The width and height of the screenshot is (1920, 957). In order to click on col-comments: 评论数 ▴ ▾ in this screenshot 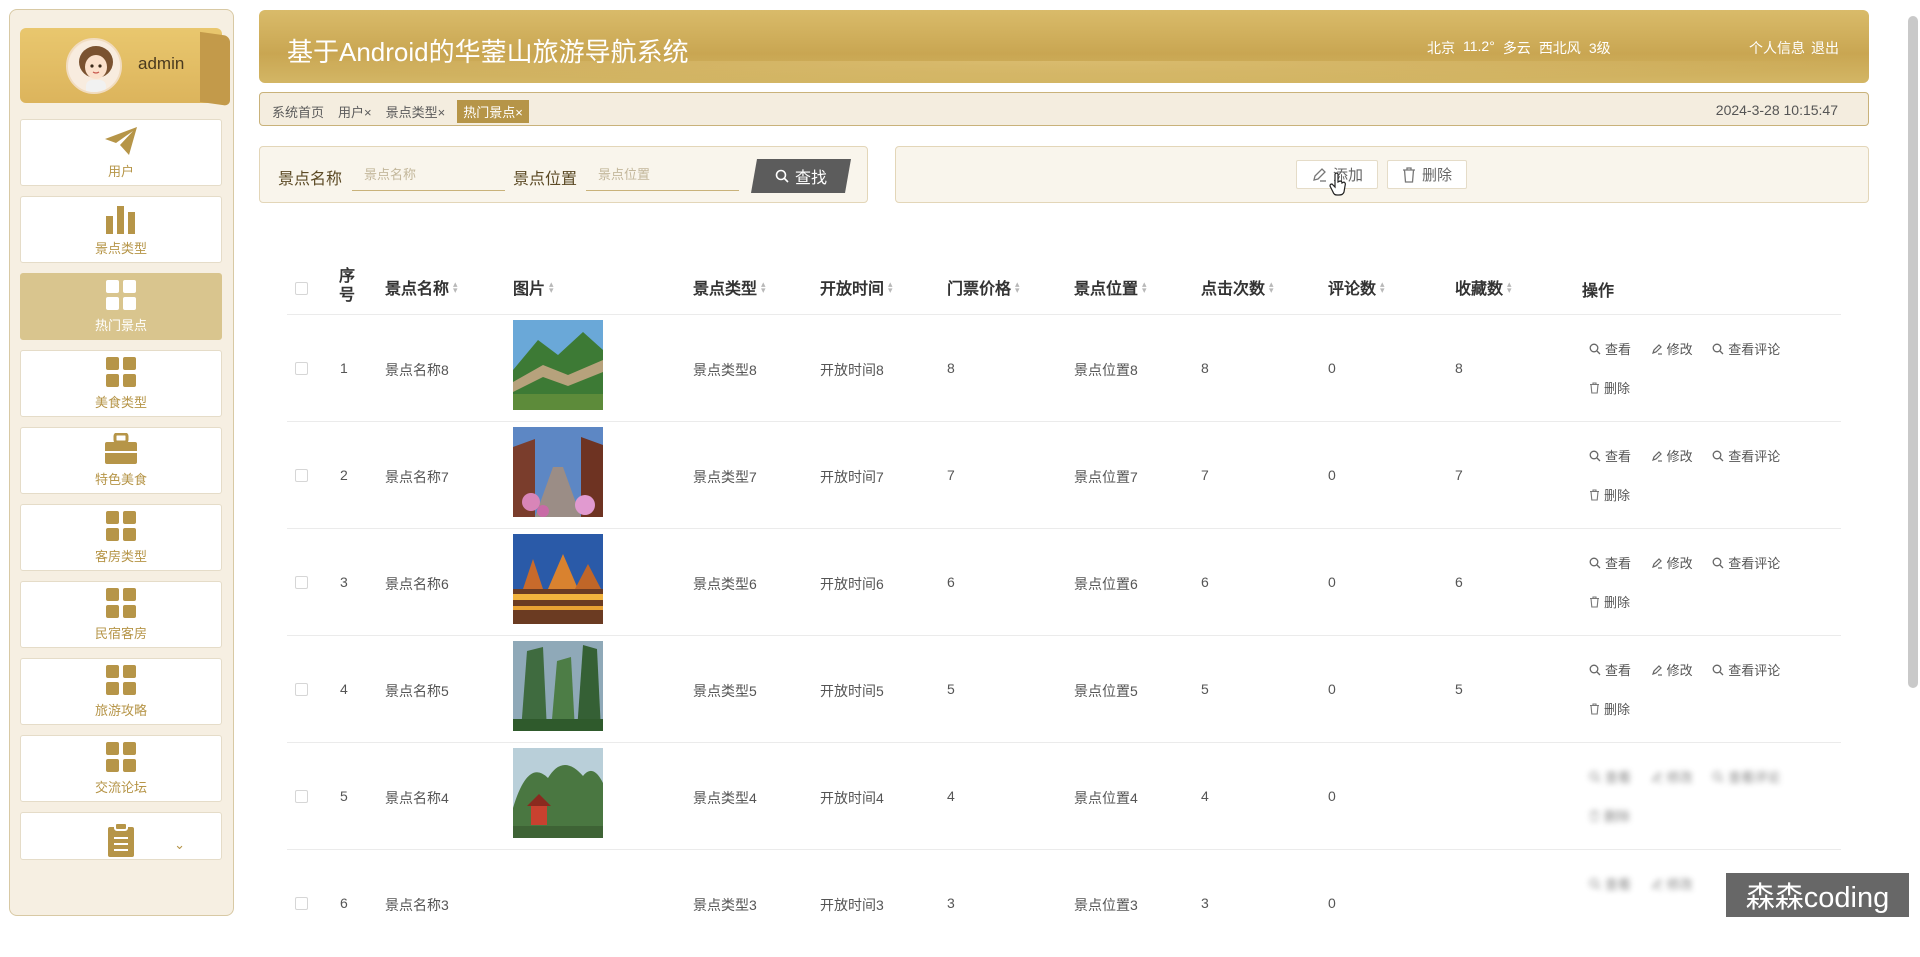, I will do `click(1356, 287)`.